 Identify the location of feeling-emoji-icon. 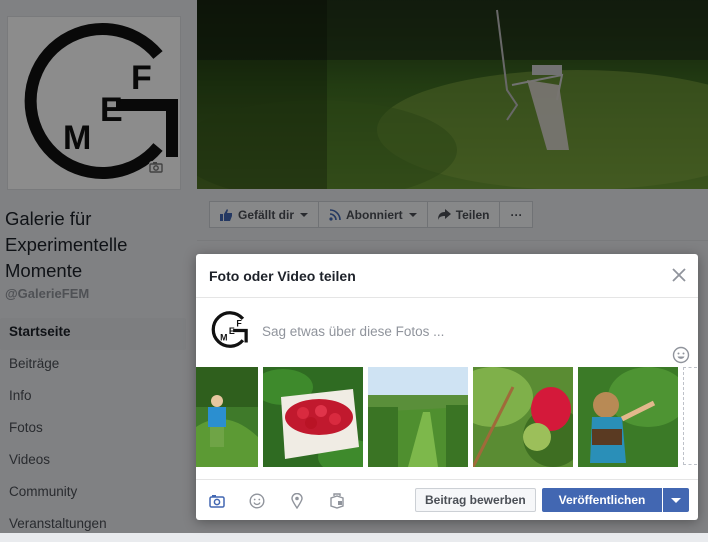
(257, 501).